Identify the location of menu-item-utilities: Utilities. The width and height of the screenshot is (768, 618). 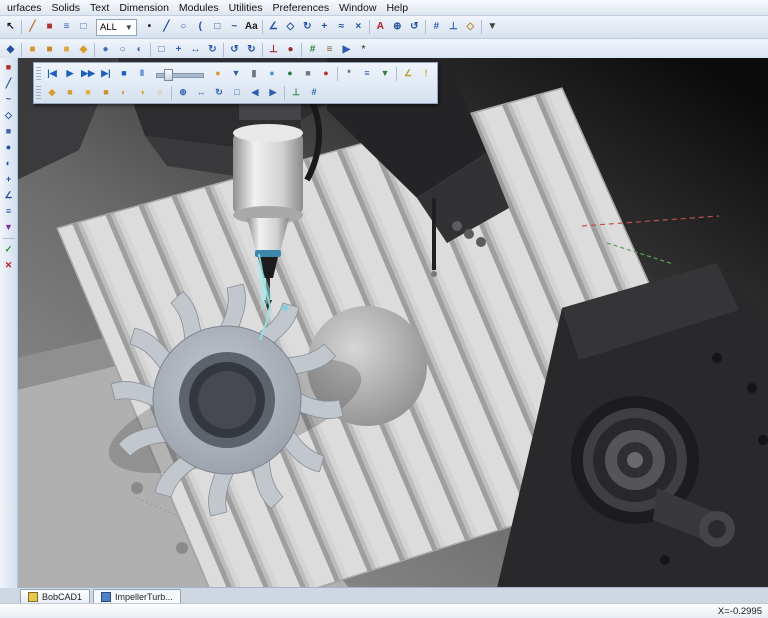
(246, 8).